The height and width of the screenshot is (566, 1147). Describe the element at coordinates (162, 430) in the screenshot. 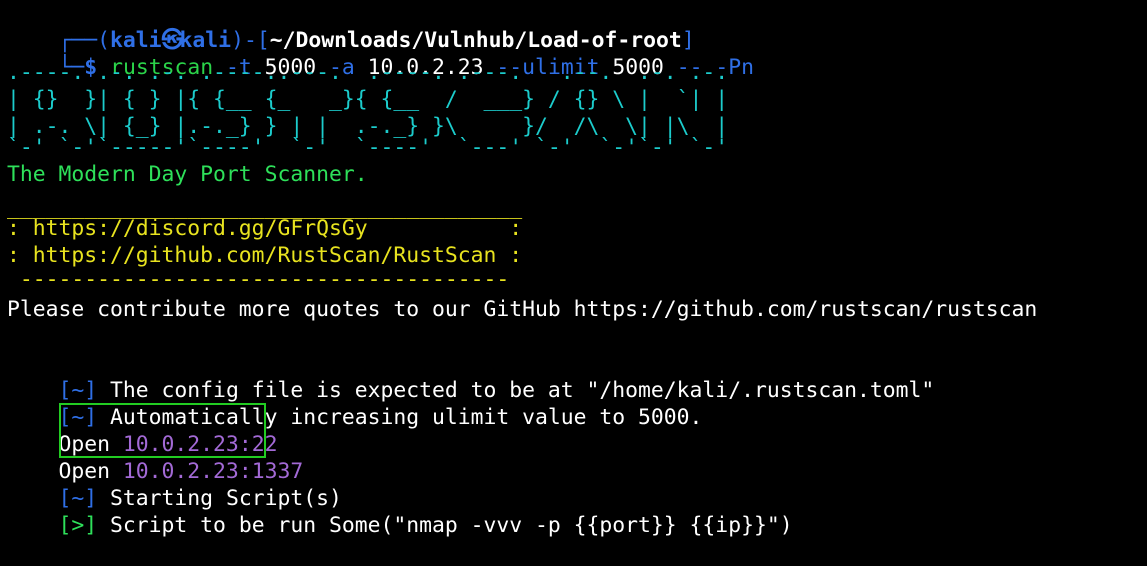

I see `open-ports-highlight-box` at that location.